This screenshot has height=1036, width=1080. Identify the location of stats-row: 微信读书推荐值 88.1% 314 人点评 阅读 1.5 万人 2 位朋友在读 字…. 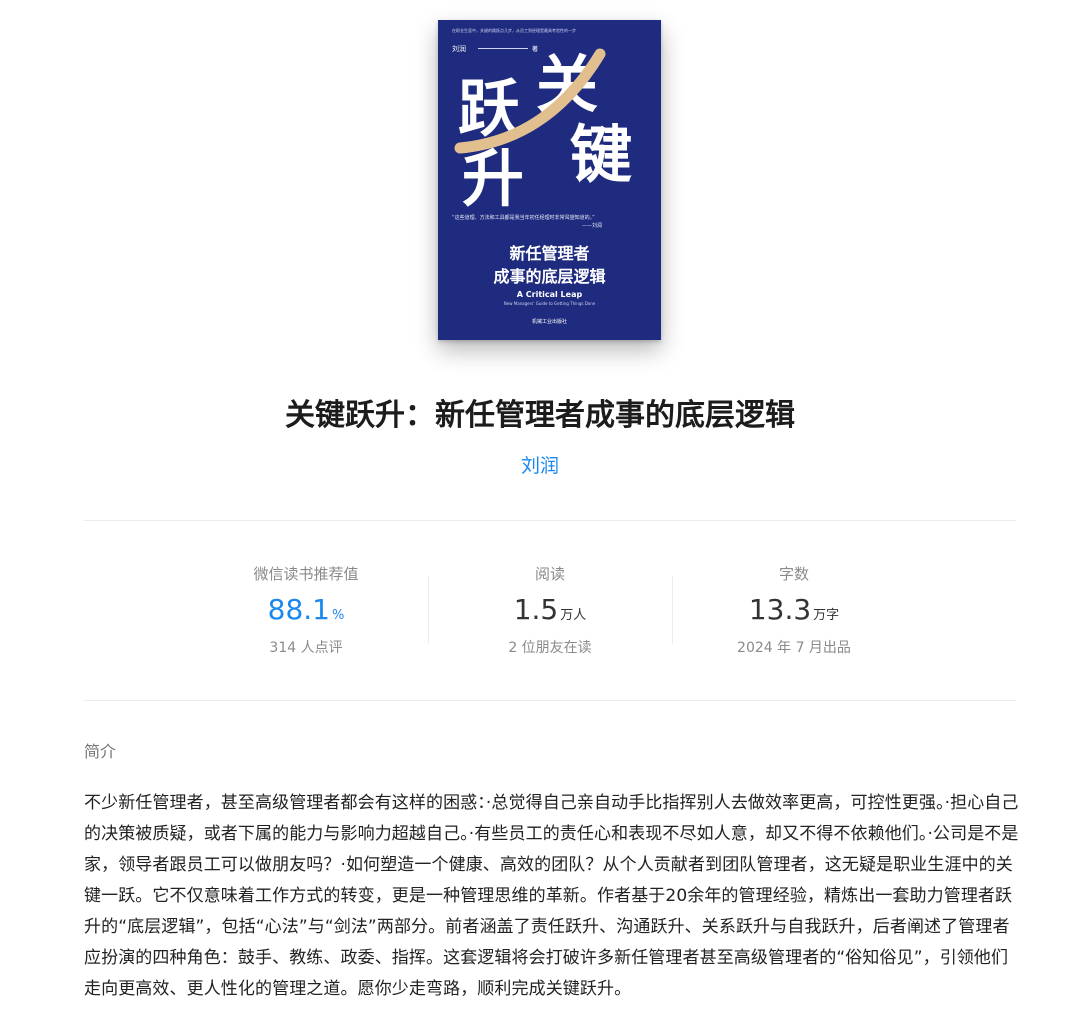
(550, 610).